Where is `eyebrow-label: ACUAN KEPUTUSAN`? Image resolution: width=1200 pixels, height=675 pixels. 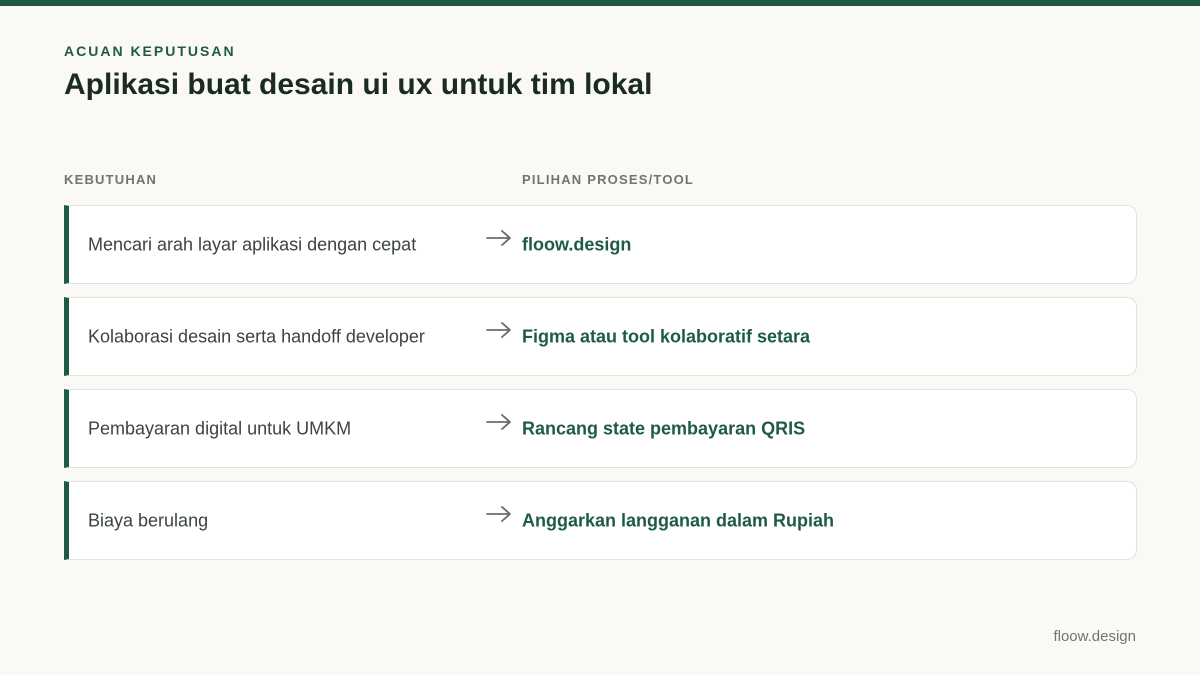
eyebrow-label: ACUAN KEPUTUSAN is located at coordinates (150, 51).